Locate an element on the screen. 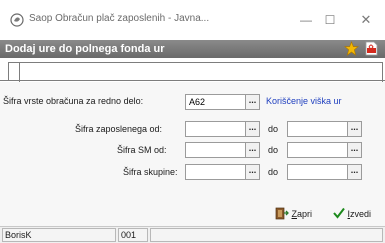 The height and width of the screenshot is (243, 385). label-obracun-code: Šifra vrste obračuna za redno delo: is located at coordinates (73, 101).